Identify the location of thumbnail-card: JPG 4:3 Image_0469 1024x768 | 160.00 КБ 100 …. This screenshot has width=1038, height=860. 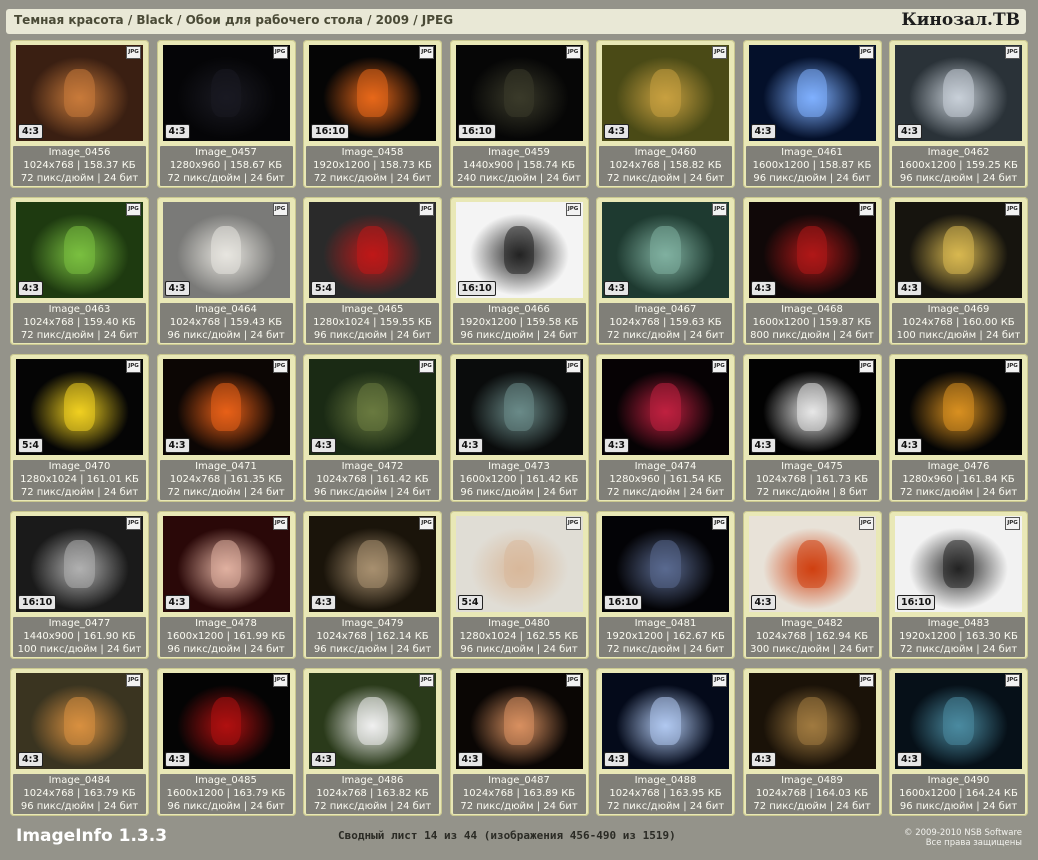
(958, 271).